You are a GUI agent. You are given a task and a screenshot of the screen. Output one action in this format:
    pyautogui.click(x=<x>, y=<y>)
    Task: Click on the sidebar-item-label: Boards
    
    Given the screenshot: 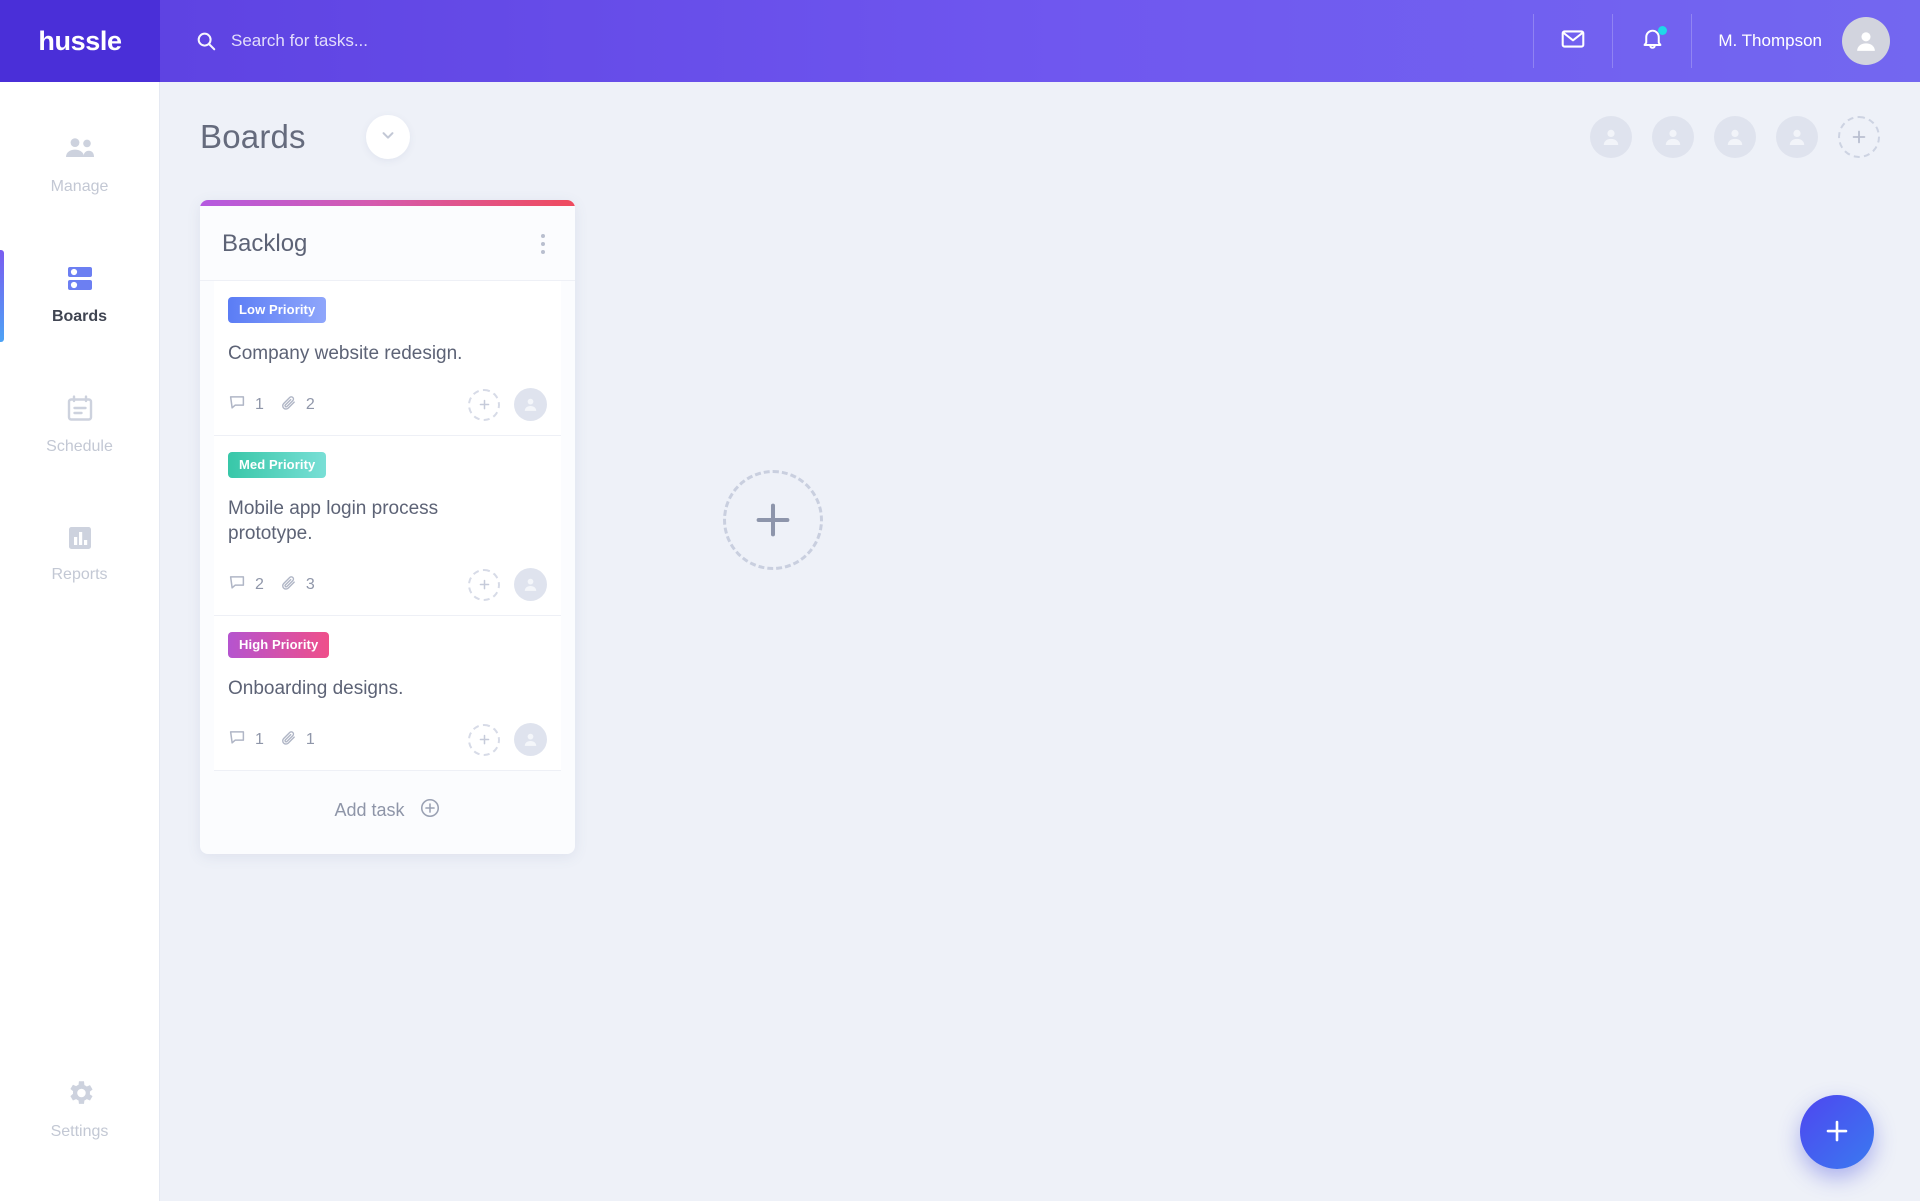 What is the action you would take?
    pyautogui.click(x=79, y=316)
    